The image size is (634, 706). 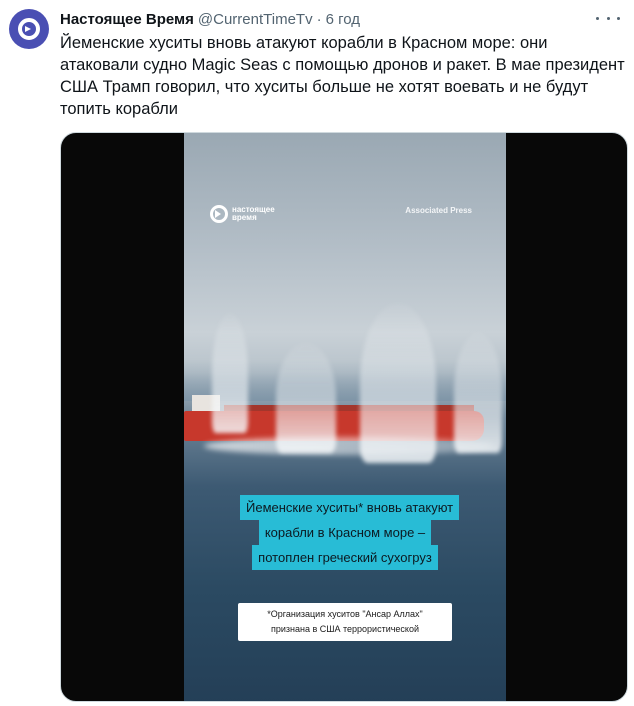 I want to click on channel-logo: настоящее время, so click(x=244, y=214).